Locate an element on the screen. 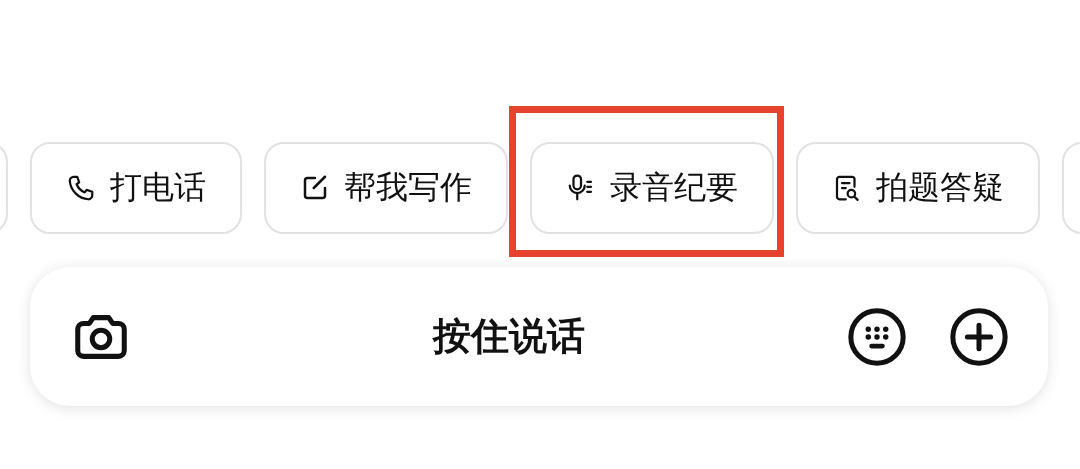 The image size is (1080, 469). shortcut-chip: 录音纪要 is located at coordinates (652, 188).